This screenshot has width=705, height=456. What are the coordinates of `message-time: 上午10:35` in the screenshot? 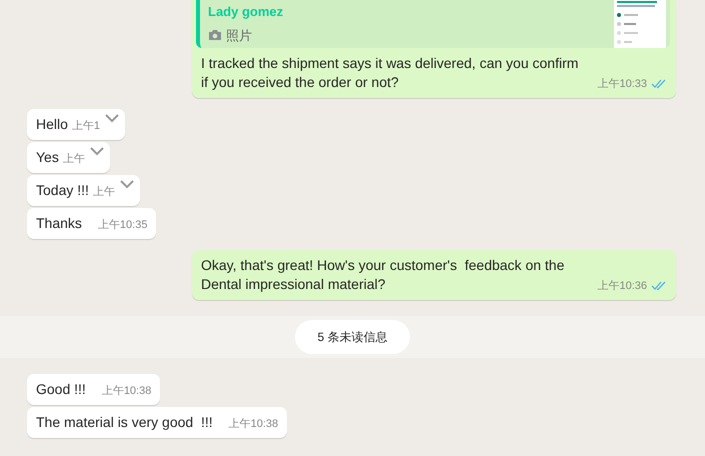 It's located at (123, 225).